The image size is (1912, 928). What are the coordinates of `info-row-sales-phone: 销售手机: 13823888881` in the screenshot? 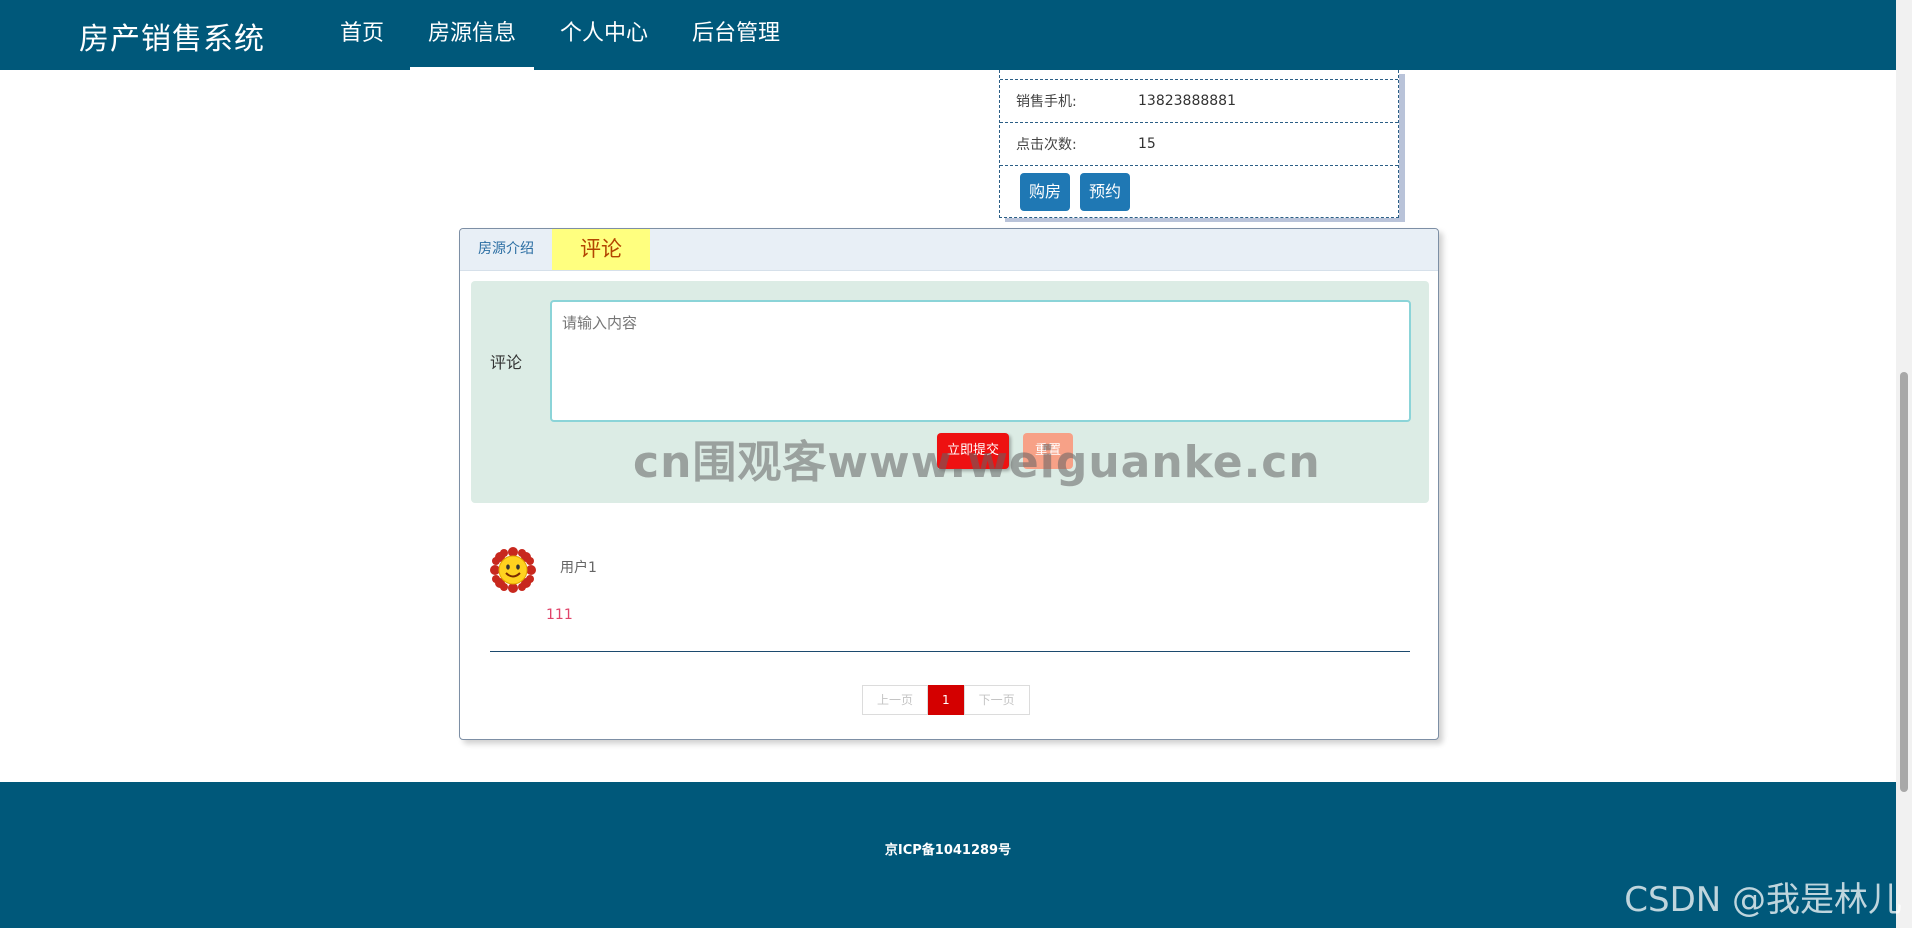 It's located at (1199, 101).